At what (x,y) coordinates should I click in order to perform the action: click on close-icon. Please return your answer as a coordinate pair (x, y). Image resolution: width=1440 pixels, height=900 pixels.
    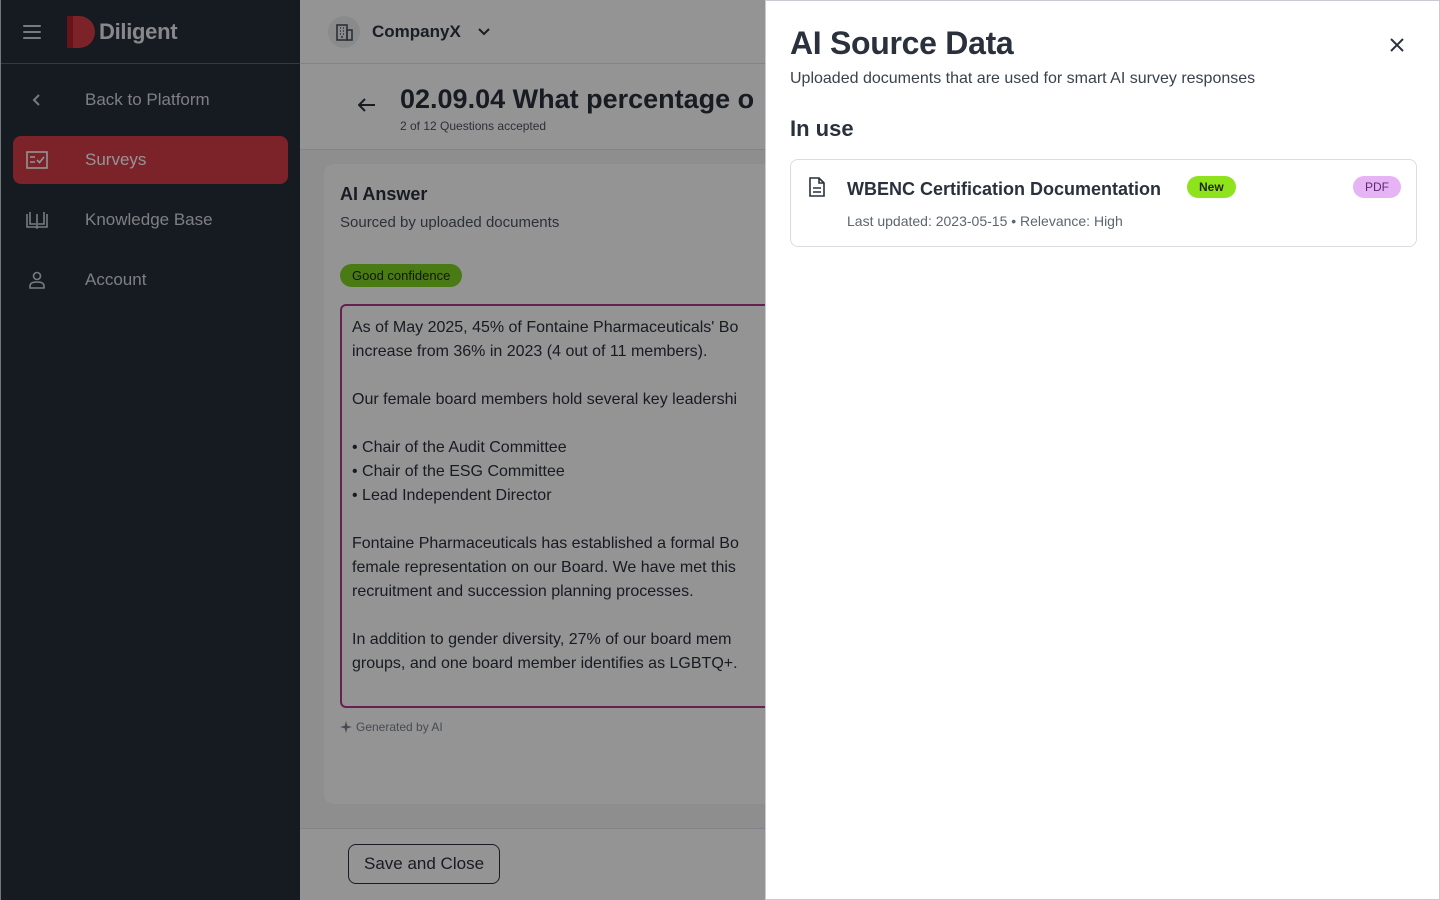
    Looking at the image, I should click on (1397, 45).